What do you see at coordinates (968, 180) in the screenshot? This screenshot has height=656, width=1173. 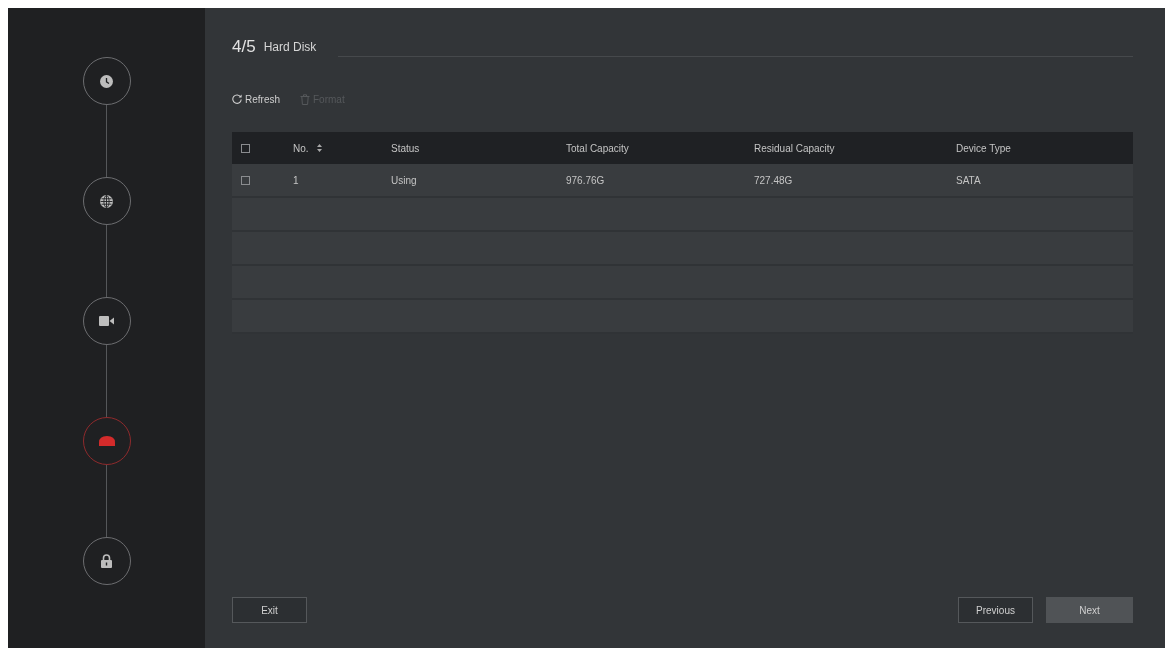 I see `table-cell-text: SATA` at bounding box center [968, 180].